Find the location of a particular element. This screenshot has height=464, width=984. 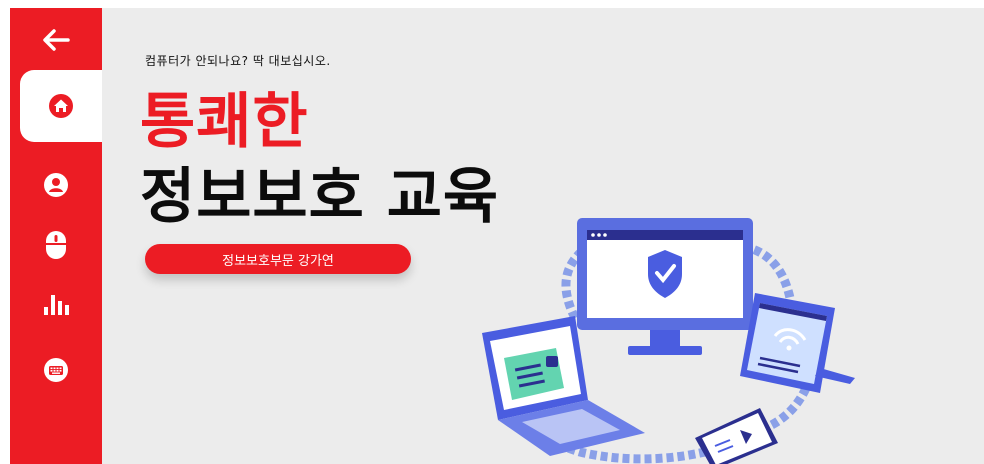

arrow-left-icon is located at coordinates (56, 40).